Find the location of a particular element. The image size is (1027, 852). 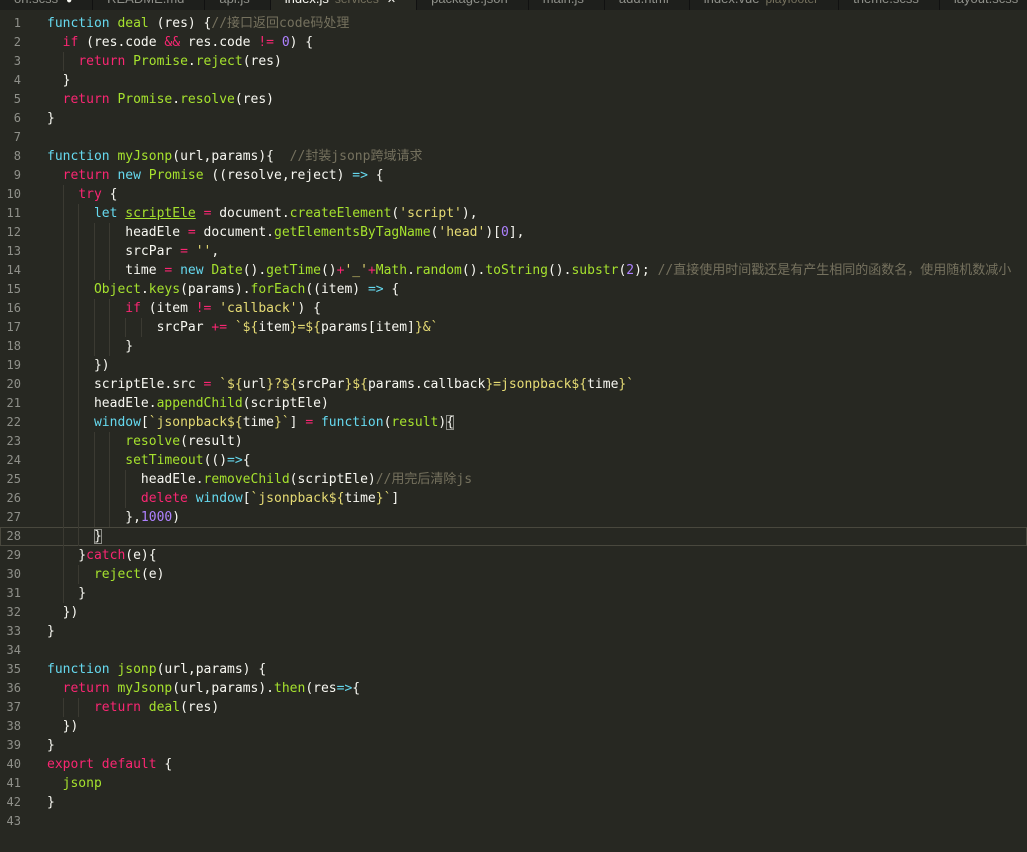

code-line: 43 is located at coordinates (513, 821).